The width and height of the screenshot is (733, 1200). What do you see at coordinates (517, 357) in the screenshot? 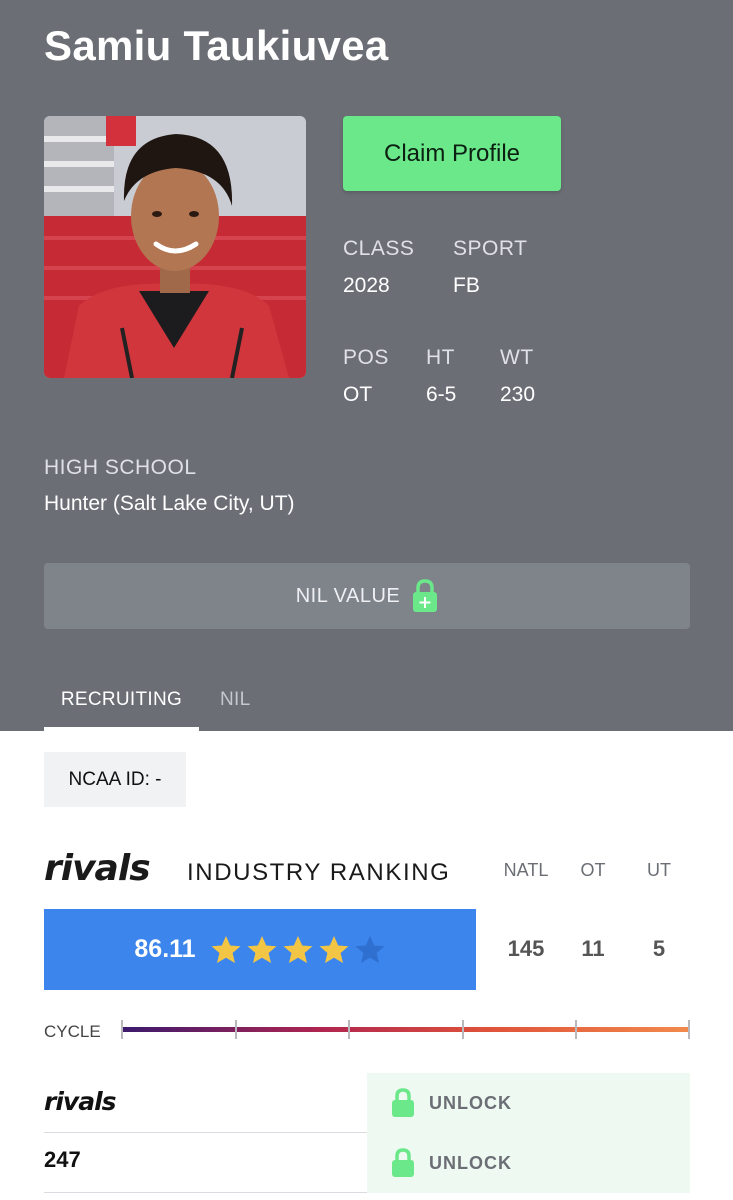
I see `weight-label: WT` at bounding box center [517, 357].